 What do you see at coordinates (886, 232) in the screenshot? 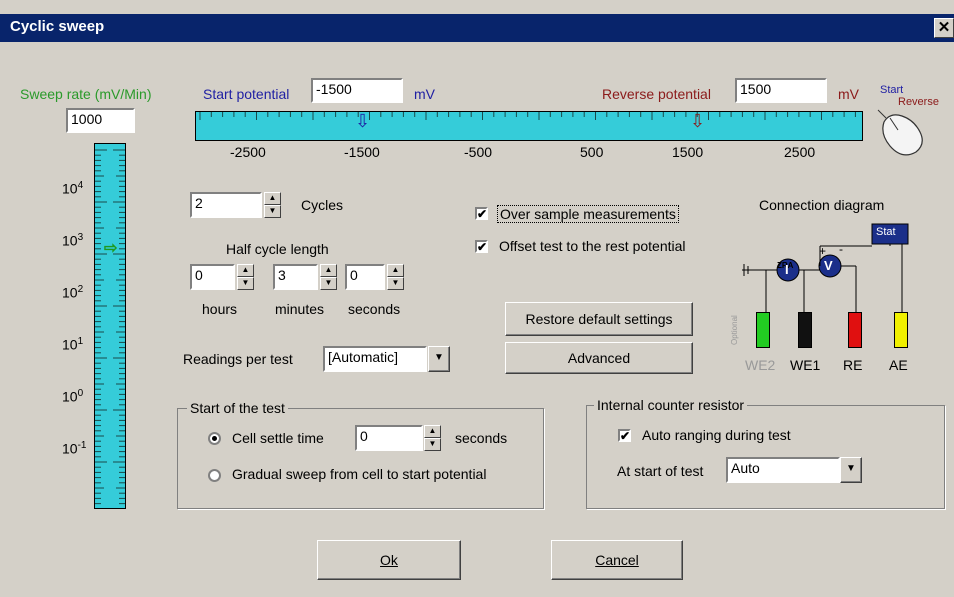
I see `stat-label: Stat` at bounding box center [886, 232].